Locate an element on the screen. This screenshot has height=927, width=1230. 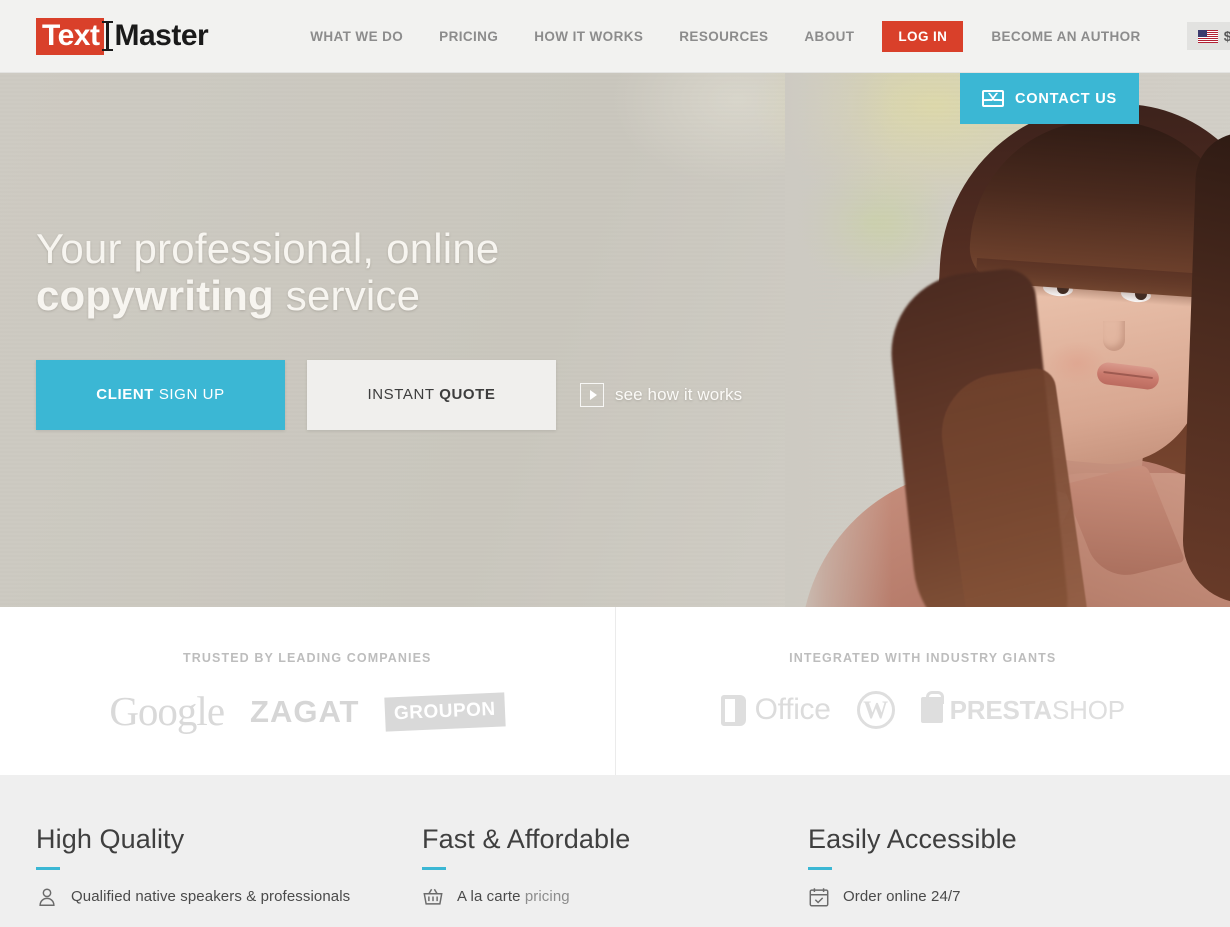
zagat-logo: ZAGAT is located at coordinates (305, 711).